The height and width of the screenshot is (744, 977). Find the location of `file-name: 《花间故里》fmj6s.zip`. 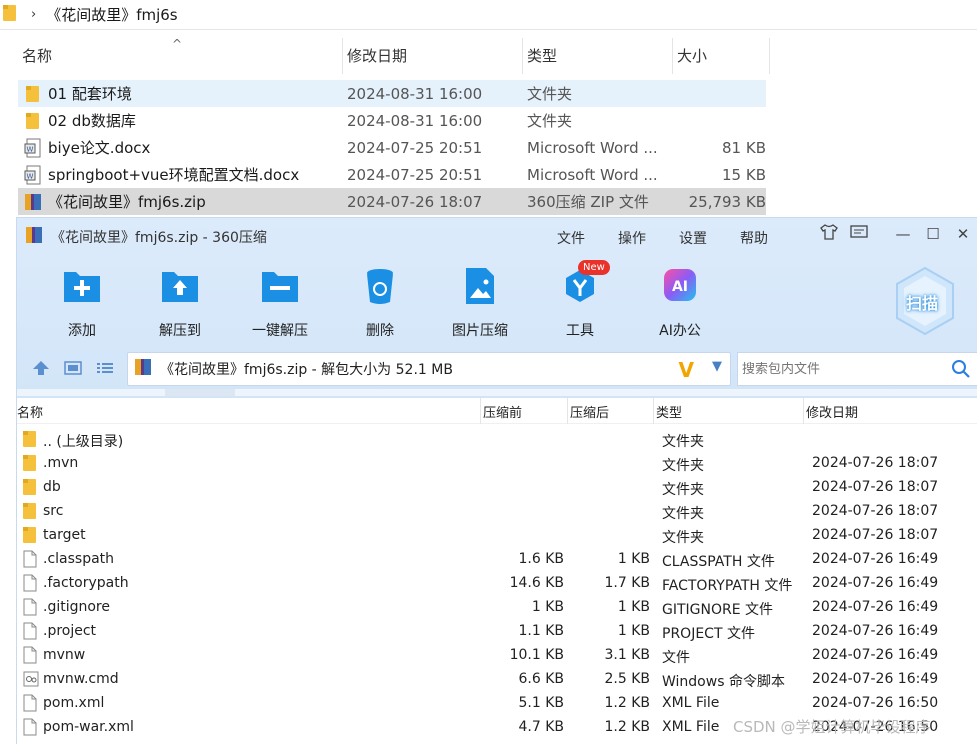

file-name: 《花间故里》fmj6s.zip is located at coordinates (127, 202).